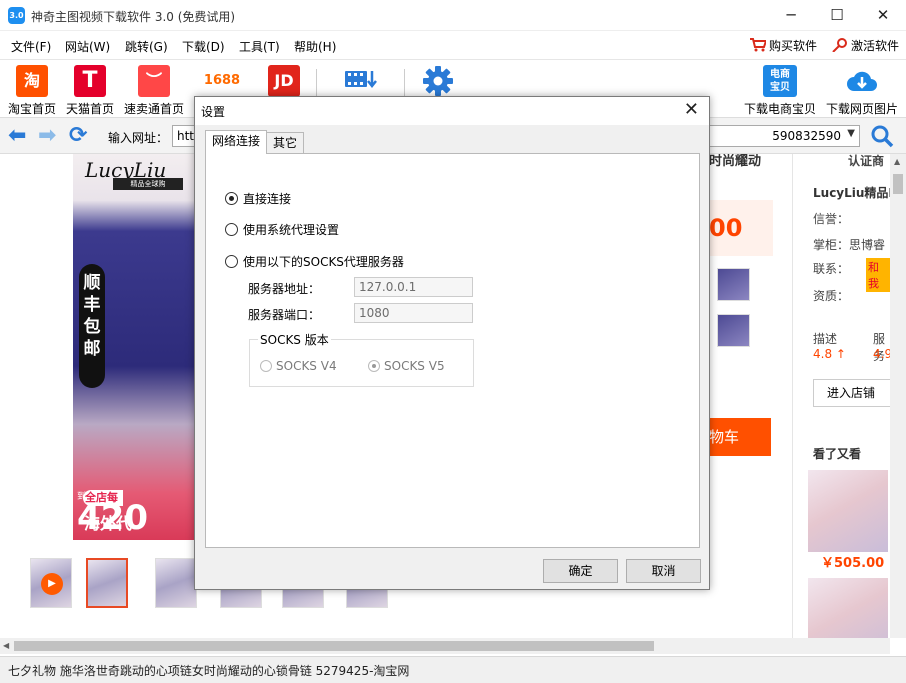  I want to click on alibaba-1688-icon: 1688, so click(222, 81).